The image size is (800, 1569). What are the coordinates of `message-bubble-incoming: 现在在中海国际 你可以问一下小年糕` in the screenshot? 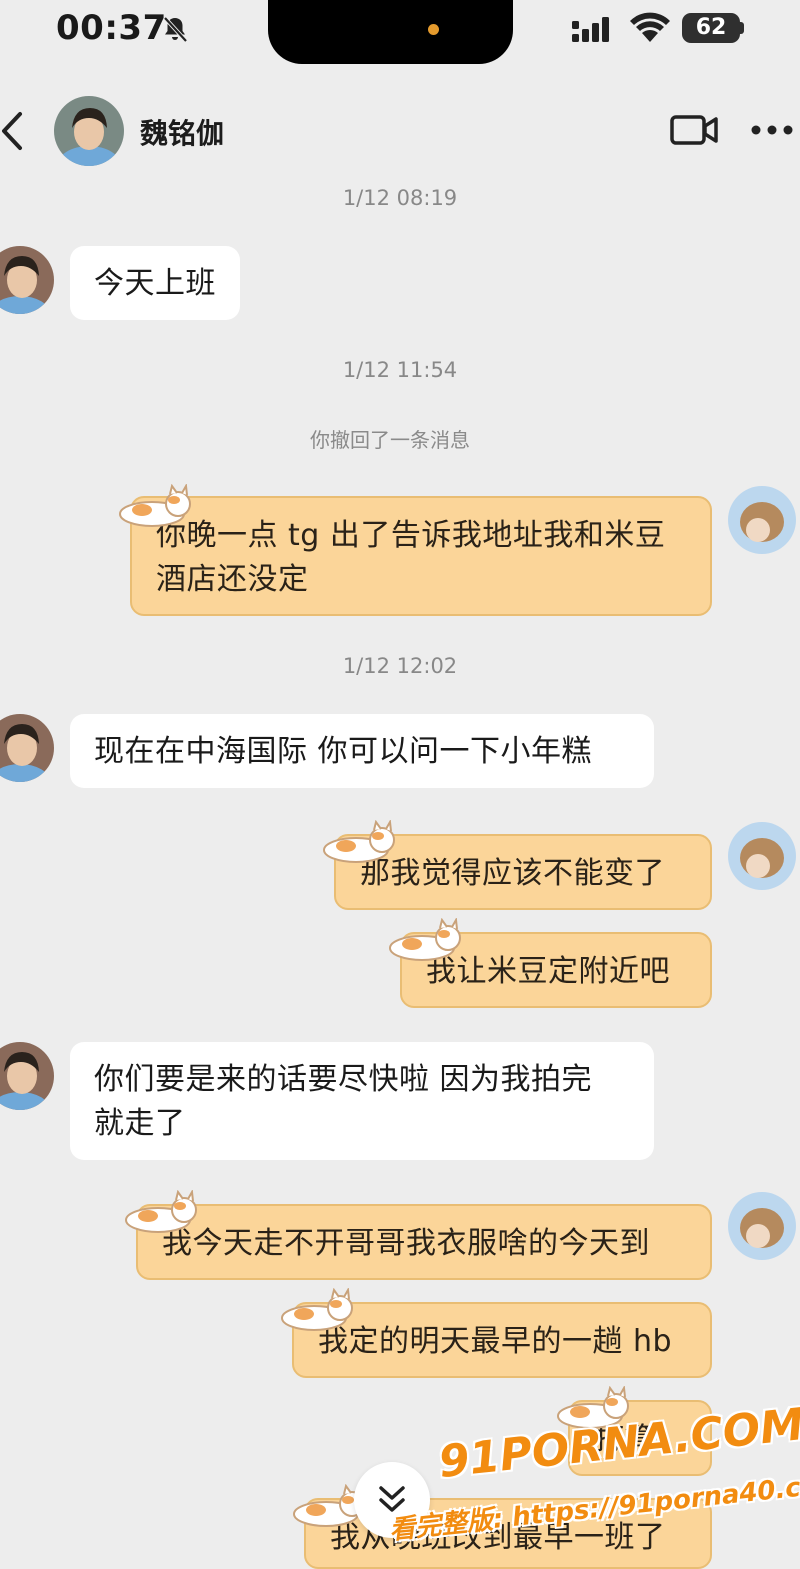 It's located at (362, 751).